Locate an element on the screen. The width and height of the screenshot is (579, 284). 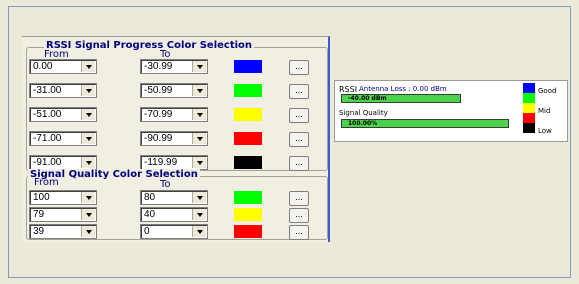
quality_group-from-combo-value: 39 is located at coordinates (39, 231).